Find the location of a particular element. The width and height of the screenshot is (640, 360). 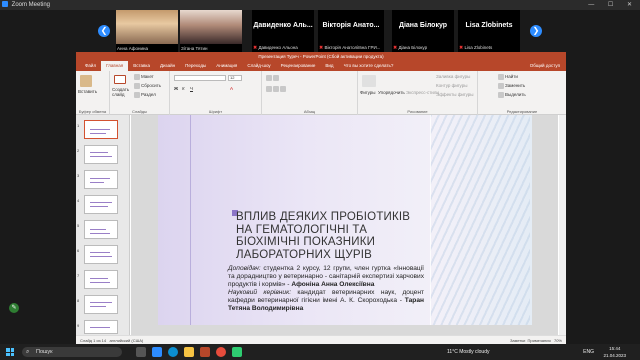

participant-tile: Давиденко Аль... ✖ Давиденко Альона is located at coordinates (283, 31).